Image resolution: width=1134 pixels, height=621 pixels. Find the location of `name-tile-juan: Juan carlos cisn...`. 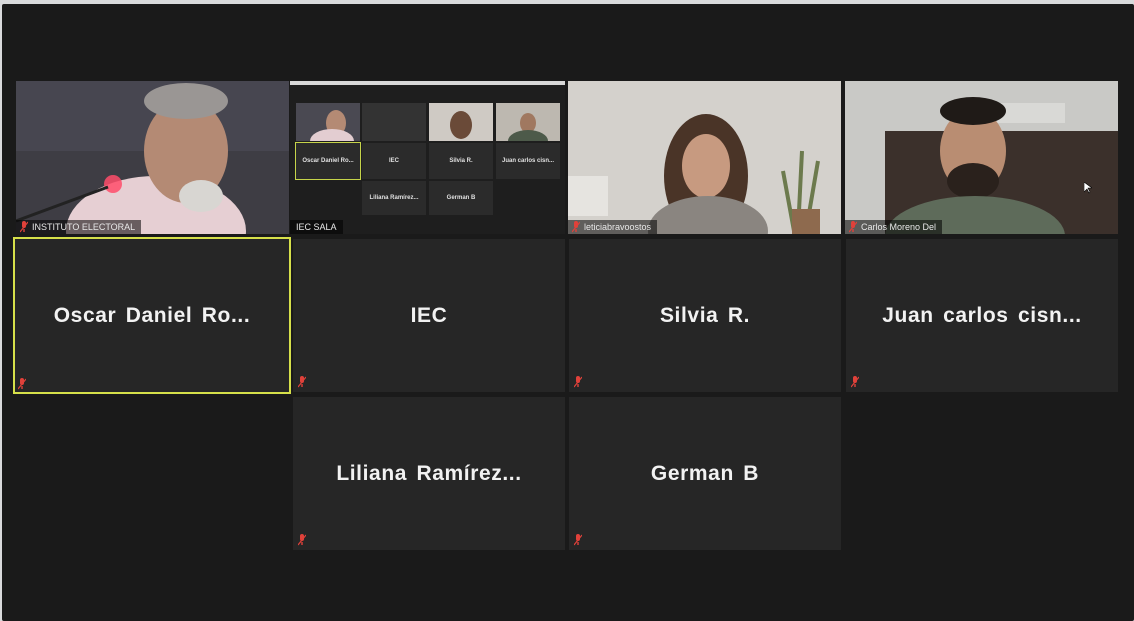

name-tile-juan: Juan carlos cisn... is located at coordinates (982, 315).